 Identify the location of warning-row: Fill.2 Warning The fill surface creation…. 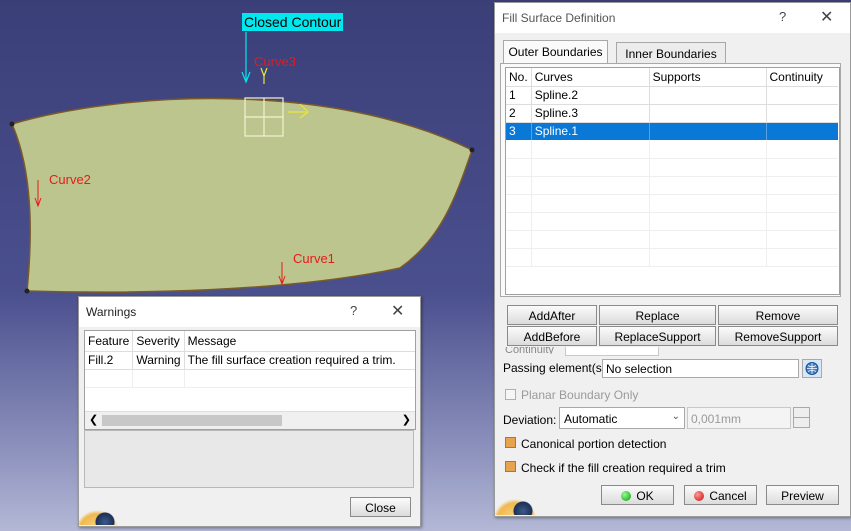
(250, 360).